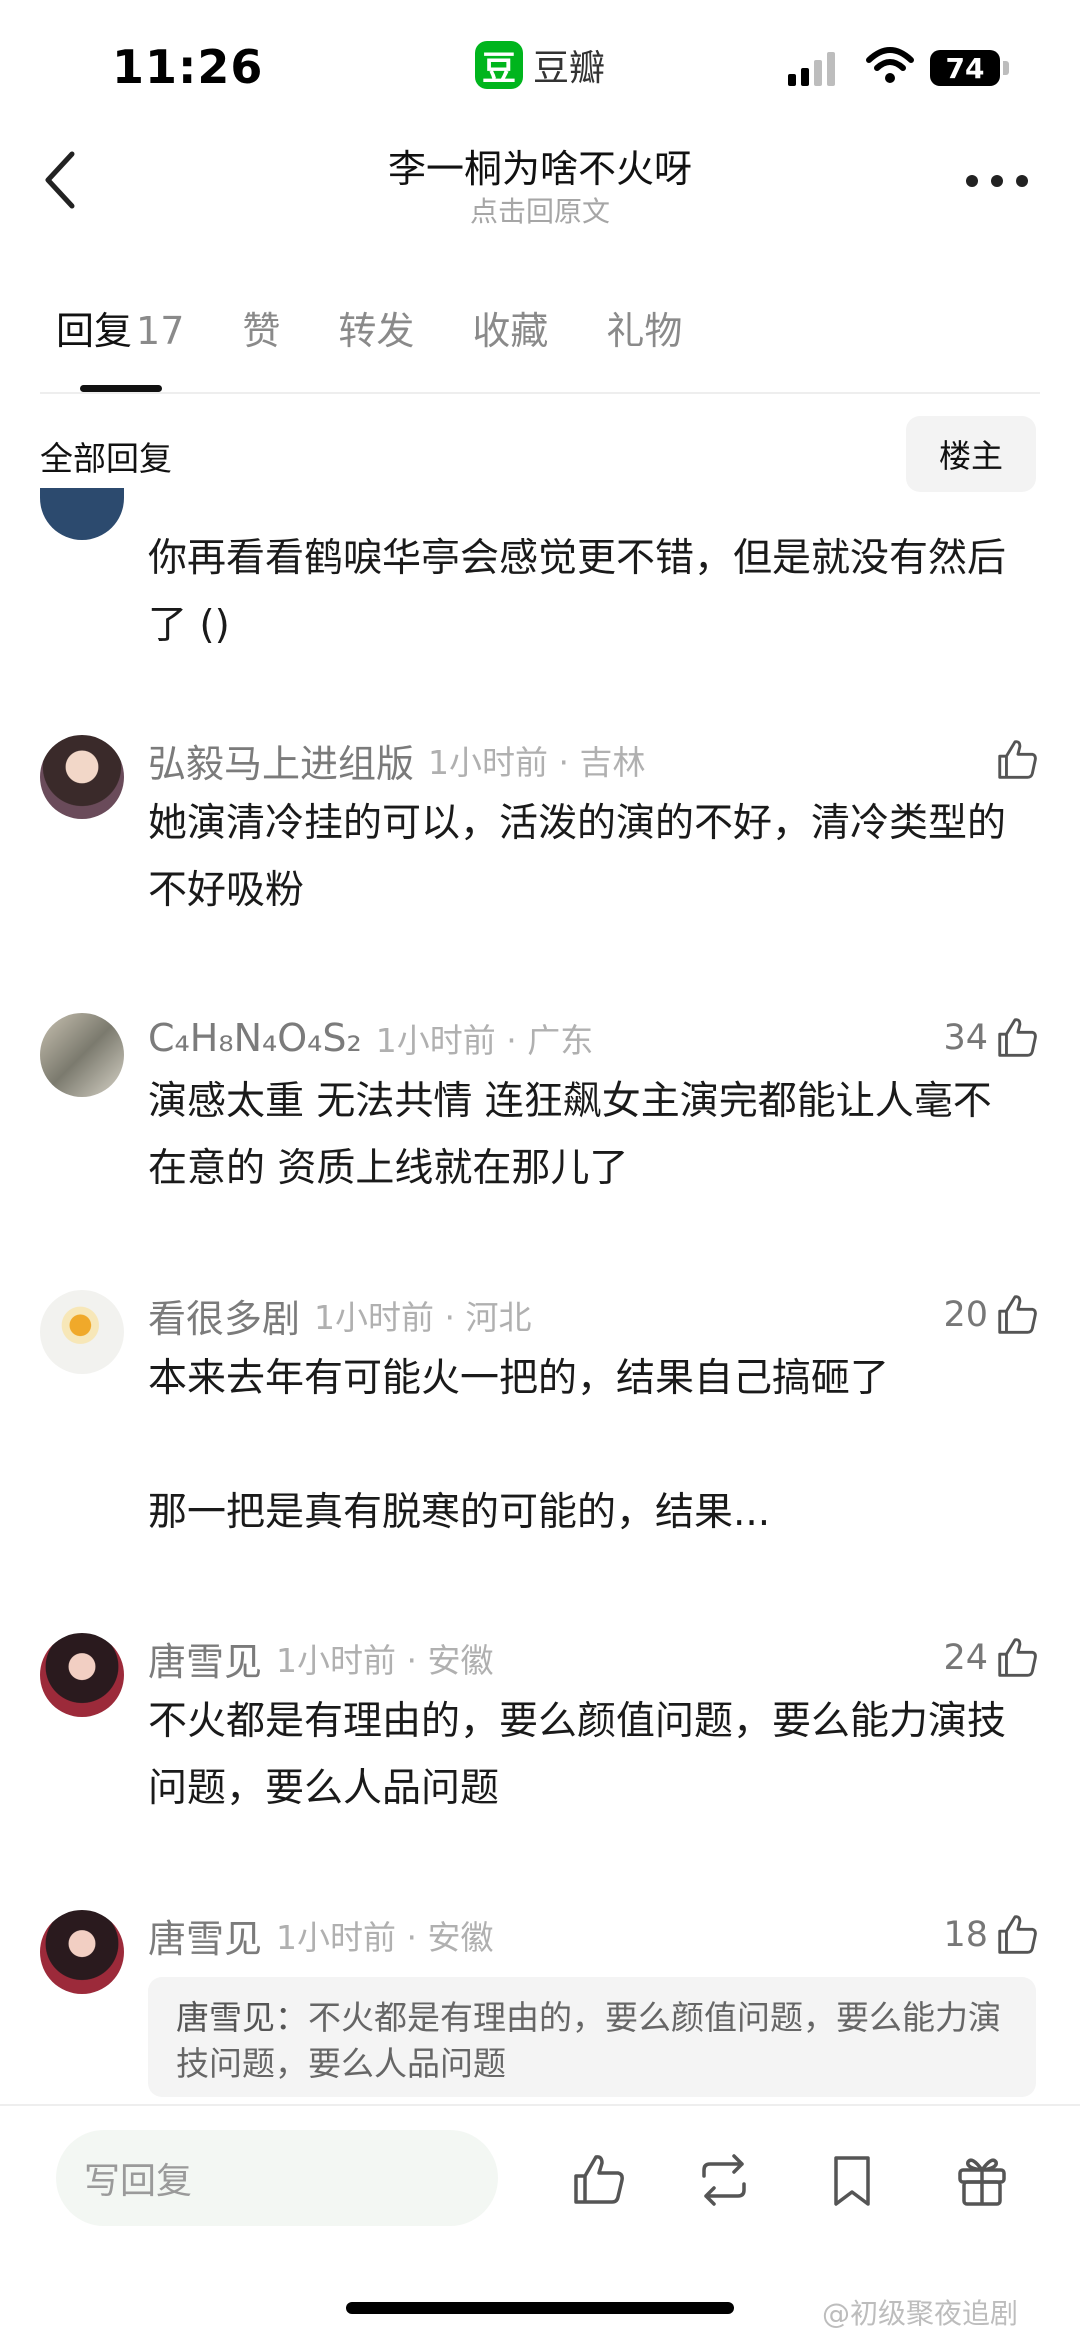 This screenshot has width=1080, height=2338. I want to click on bookmark-icon, so click(852, 2180).